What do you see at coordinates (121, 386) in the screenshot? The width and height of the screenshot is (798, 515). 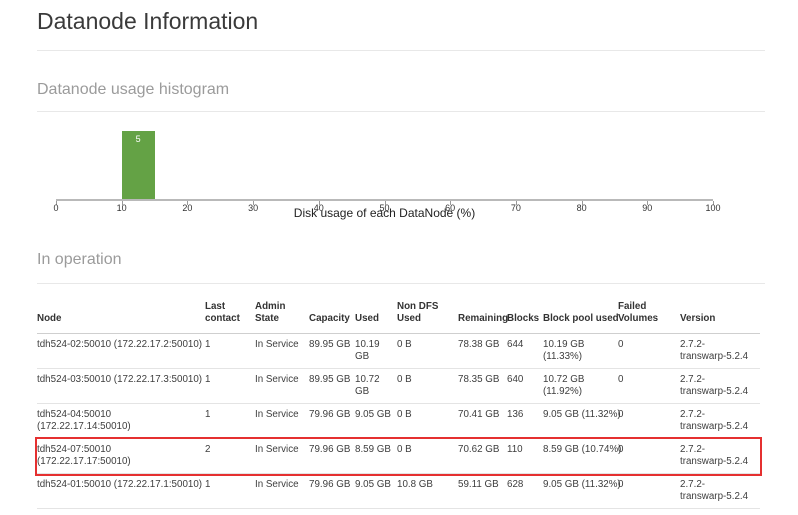 I see `cell-node: tdh524-03:50010 (172.22.17.3:50010)` at bounding box center [121, 386].